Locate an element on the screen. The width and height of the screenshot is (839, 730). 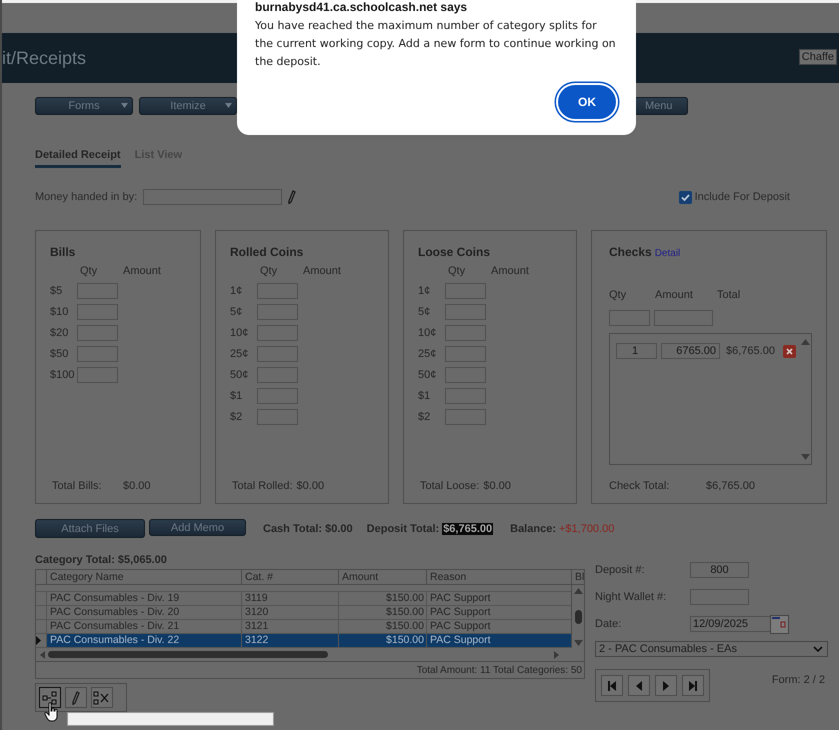
action-button: Add Memo is located at coordinates (197, 527).